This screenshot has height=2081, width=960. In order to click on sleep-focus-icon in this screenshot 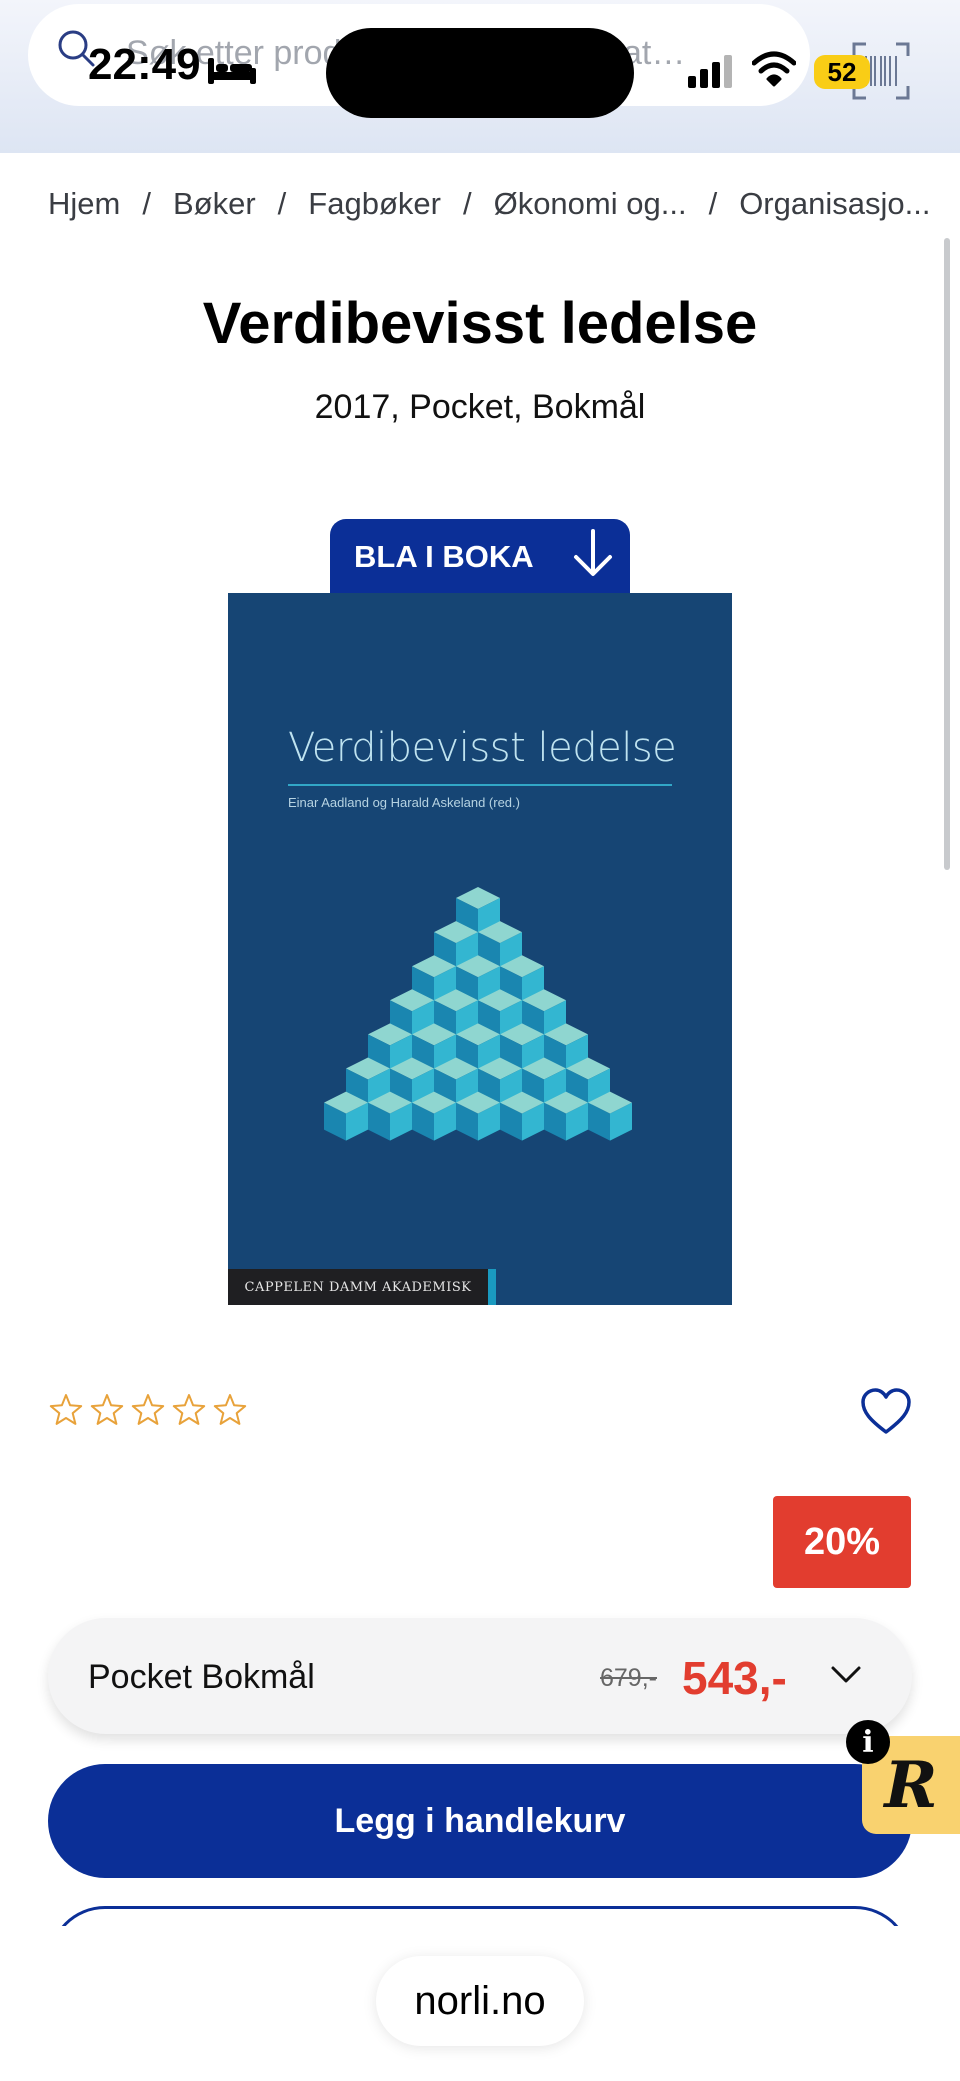, I will do `click(232, 71)`.